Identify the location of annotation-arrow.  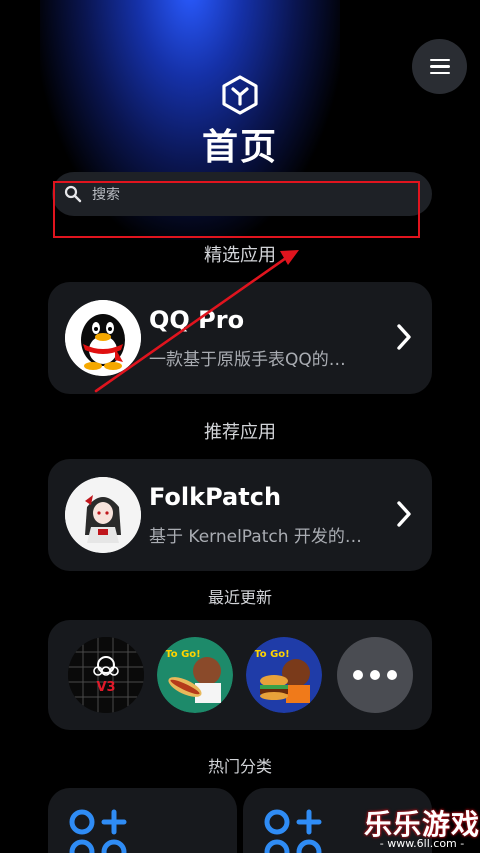
(196, 321).